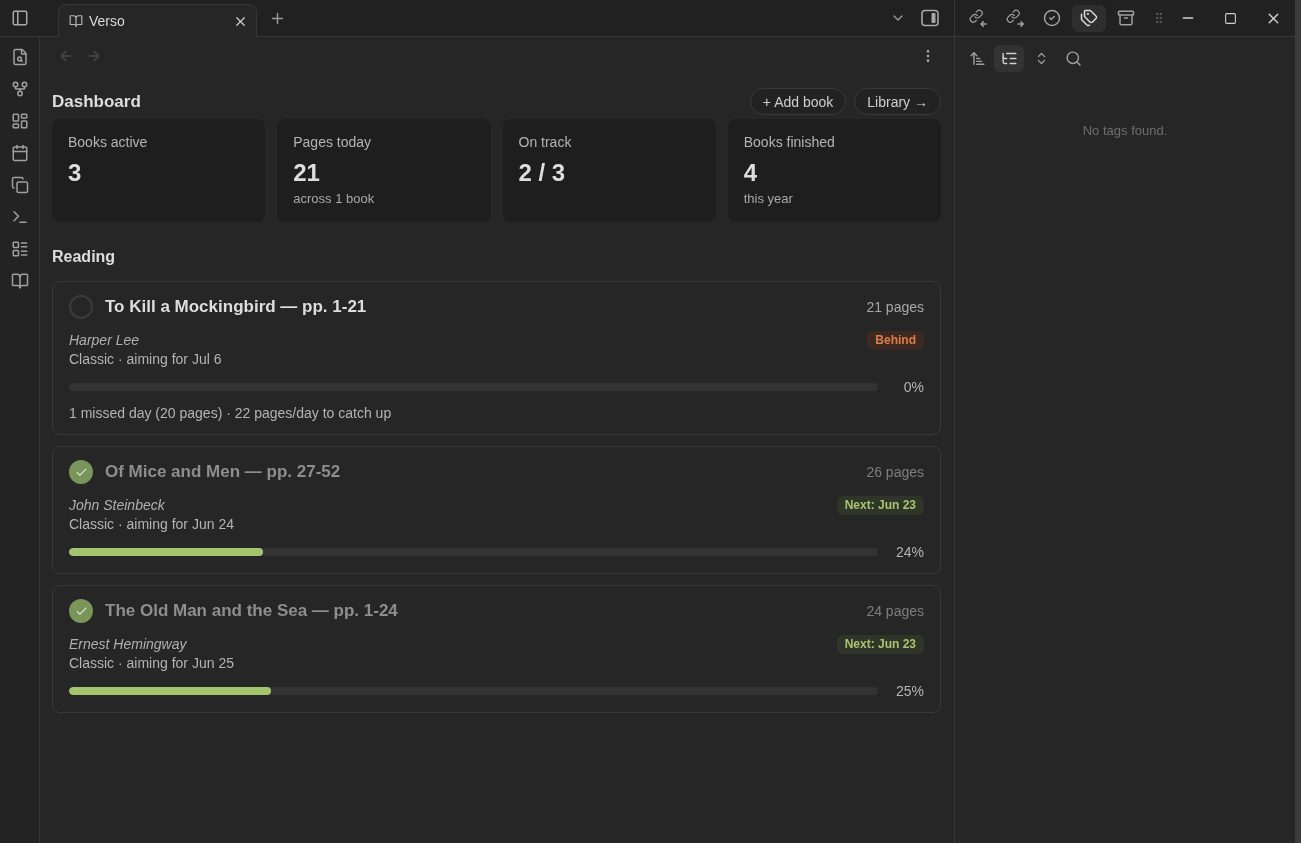  I want to click on page-count: 24 pages, so click(895, 611).